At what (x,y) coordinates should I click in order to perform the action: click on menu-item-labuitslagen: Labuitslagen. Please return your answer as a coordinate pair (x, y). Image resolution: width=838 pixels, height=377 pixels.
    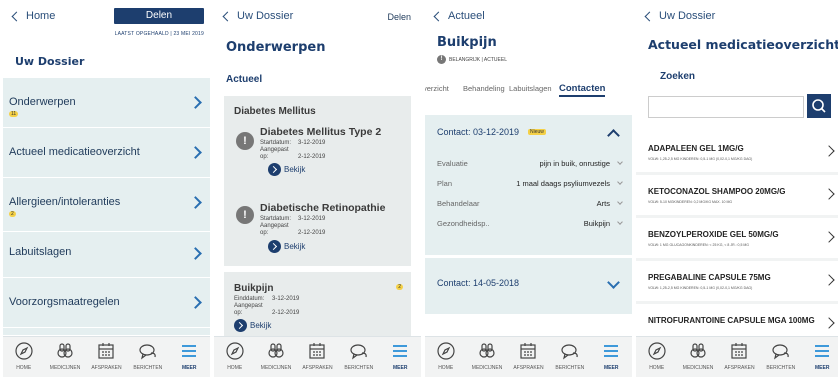
    Looking at the image, I should click on (106, 255).